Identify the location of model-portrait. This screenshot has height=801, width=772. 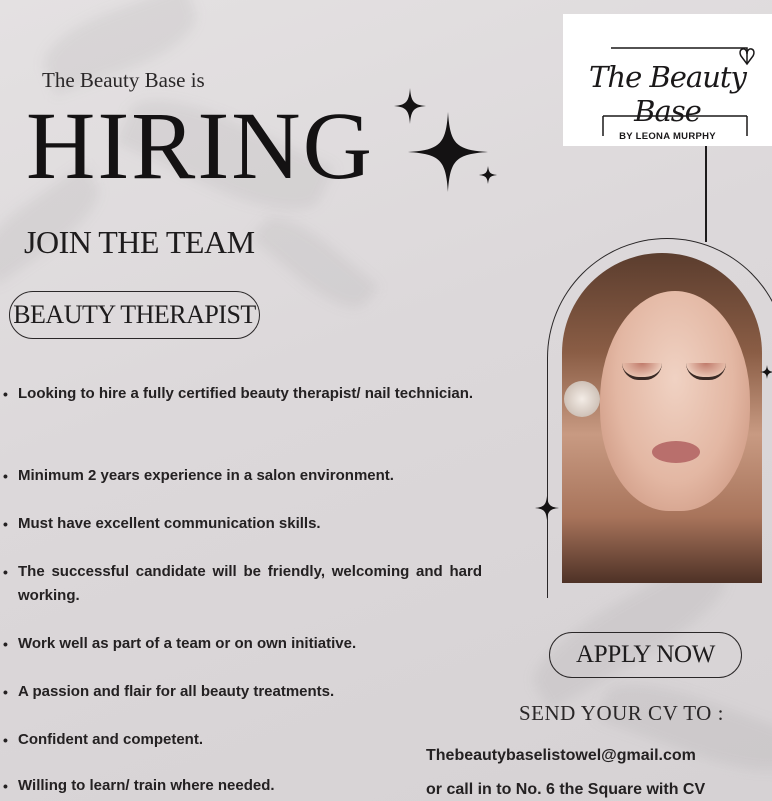
(662, 418).